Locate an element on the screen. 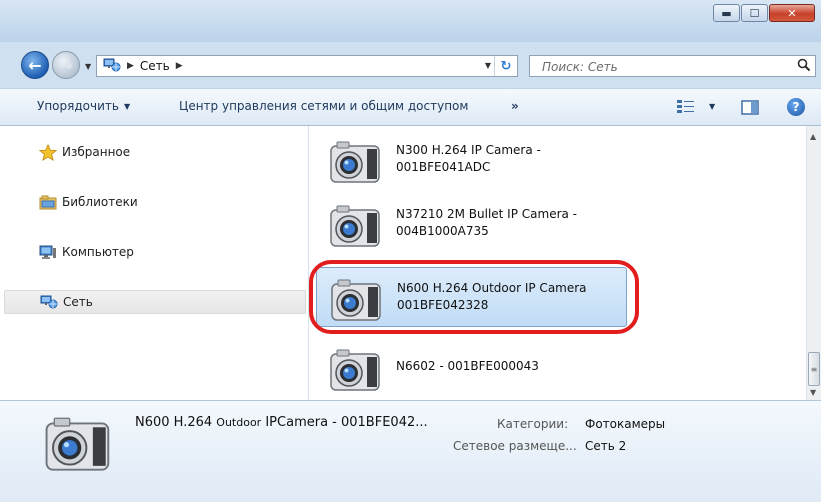 The image size is (821, 502). item-name-line2: 004B1000A735 is located at coordinates (442, 231).